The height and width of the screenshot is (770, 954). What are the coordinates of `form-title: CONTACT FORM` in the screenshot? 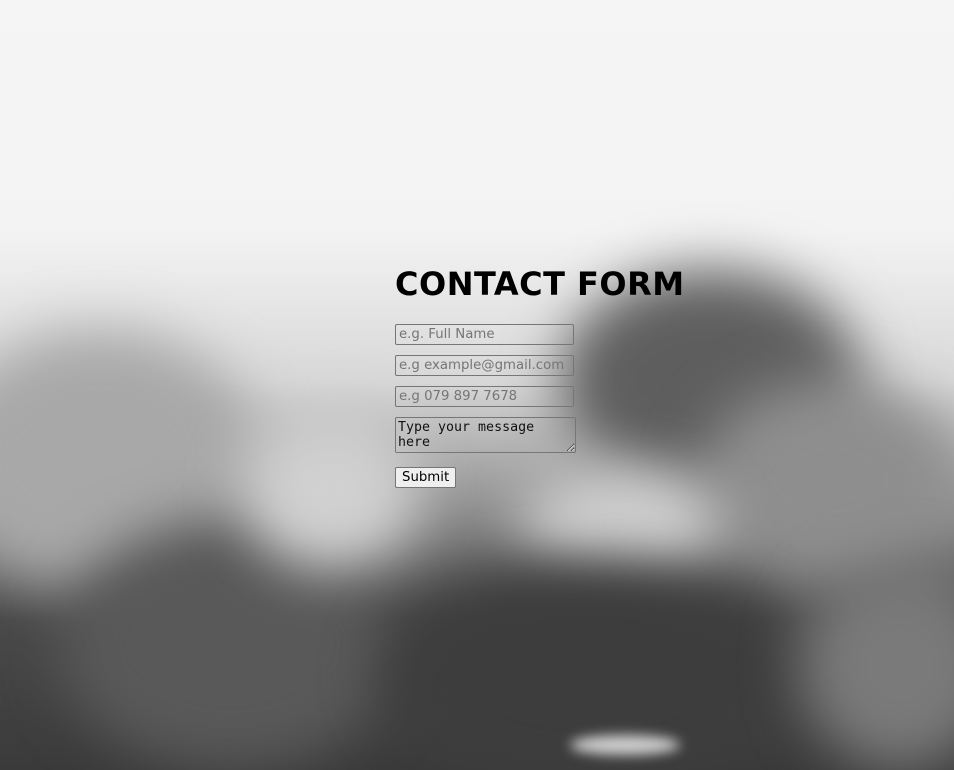 It's located at (540, 284).